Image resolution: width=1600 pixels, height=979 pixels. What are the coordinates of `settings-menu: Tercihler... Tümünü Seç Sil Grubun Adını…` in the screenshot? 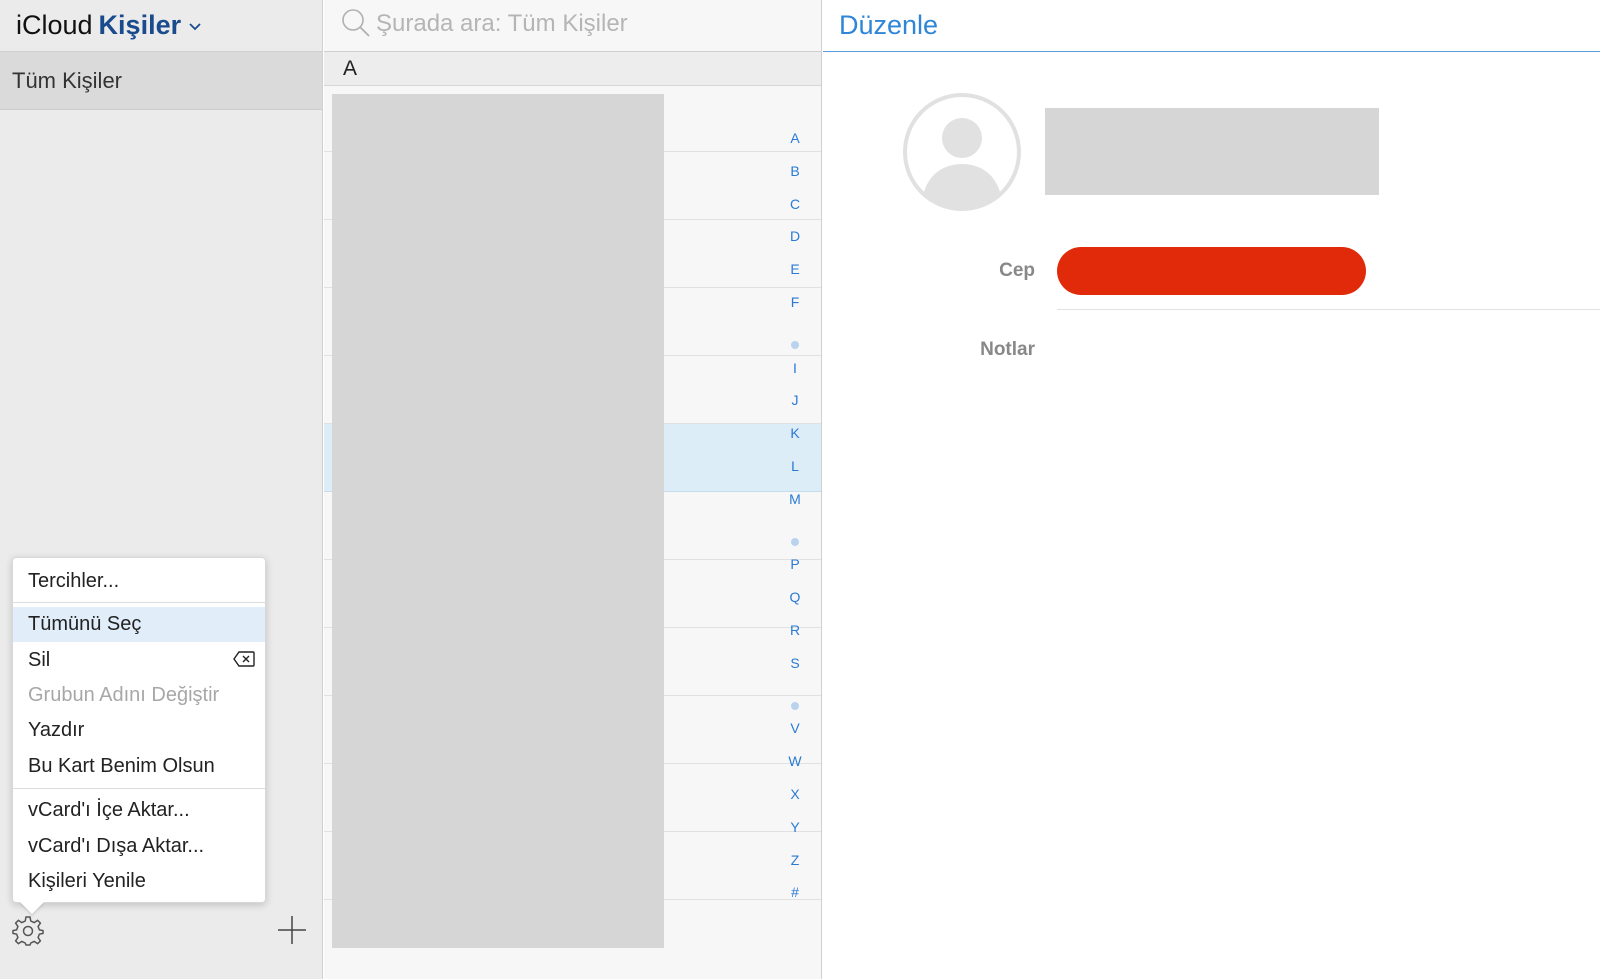 It's located at (139, 730).